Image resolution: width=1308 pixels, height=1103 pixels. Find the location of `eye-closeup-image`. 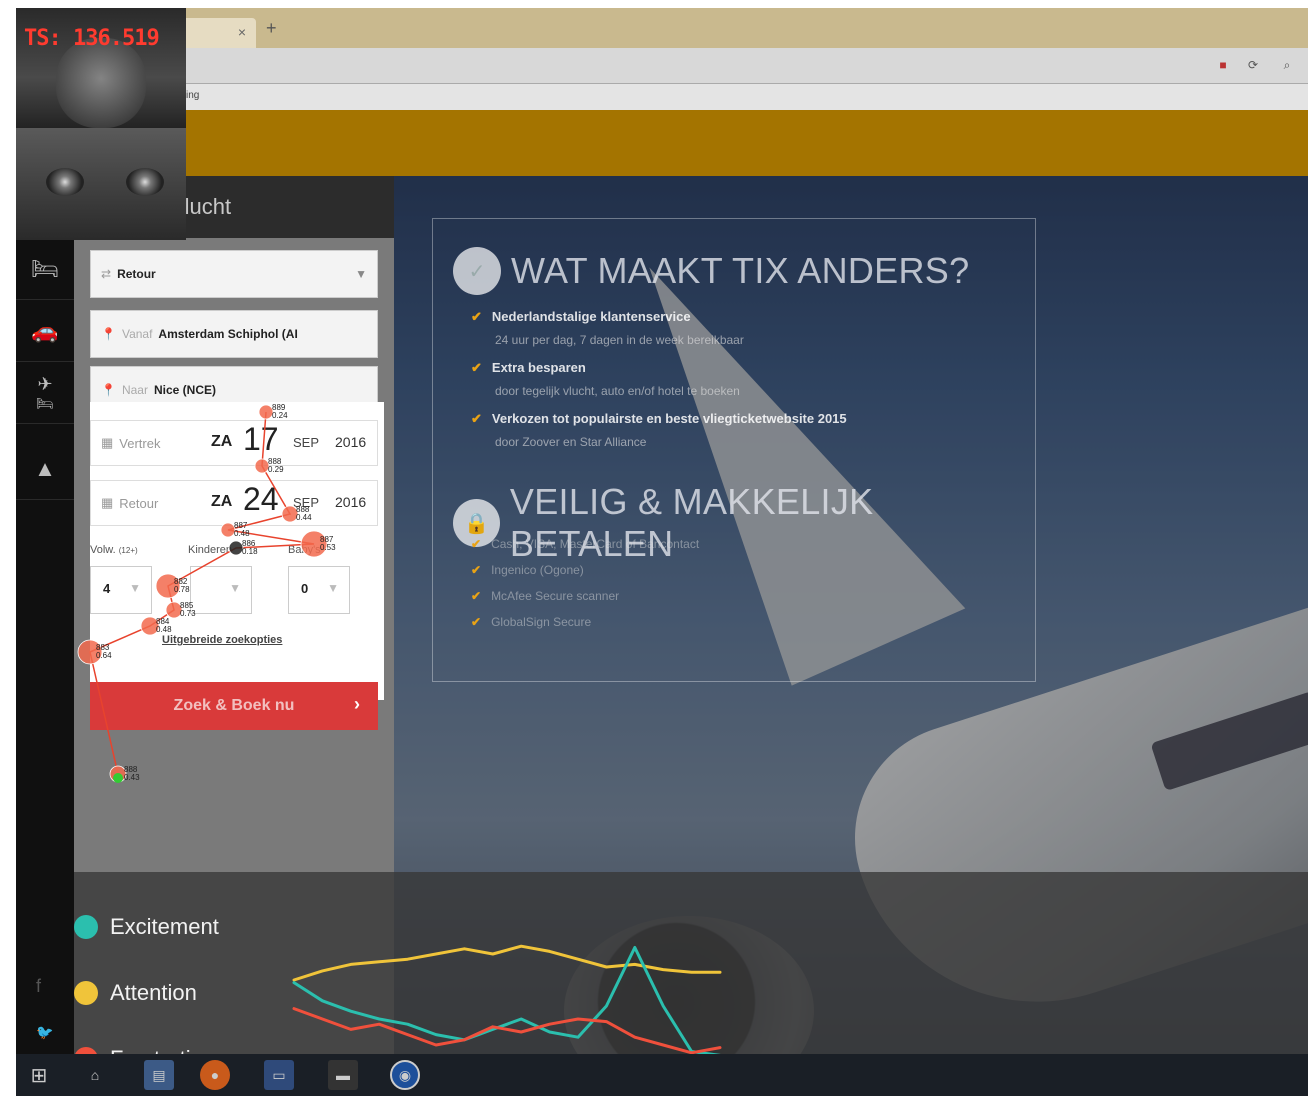

eye-closeup-image is located at coordinates (101, 184).